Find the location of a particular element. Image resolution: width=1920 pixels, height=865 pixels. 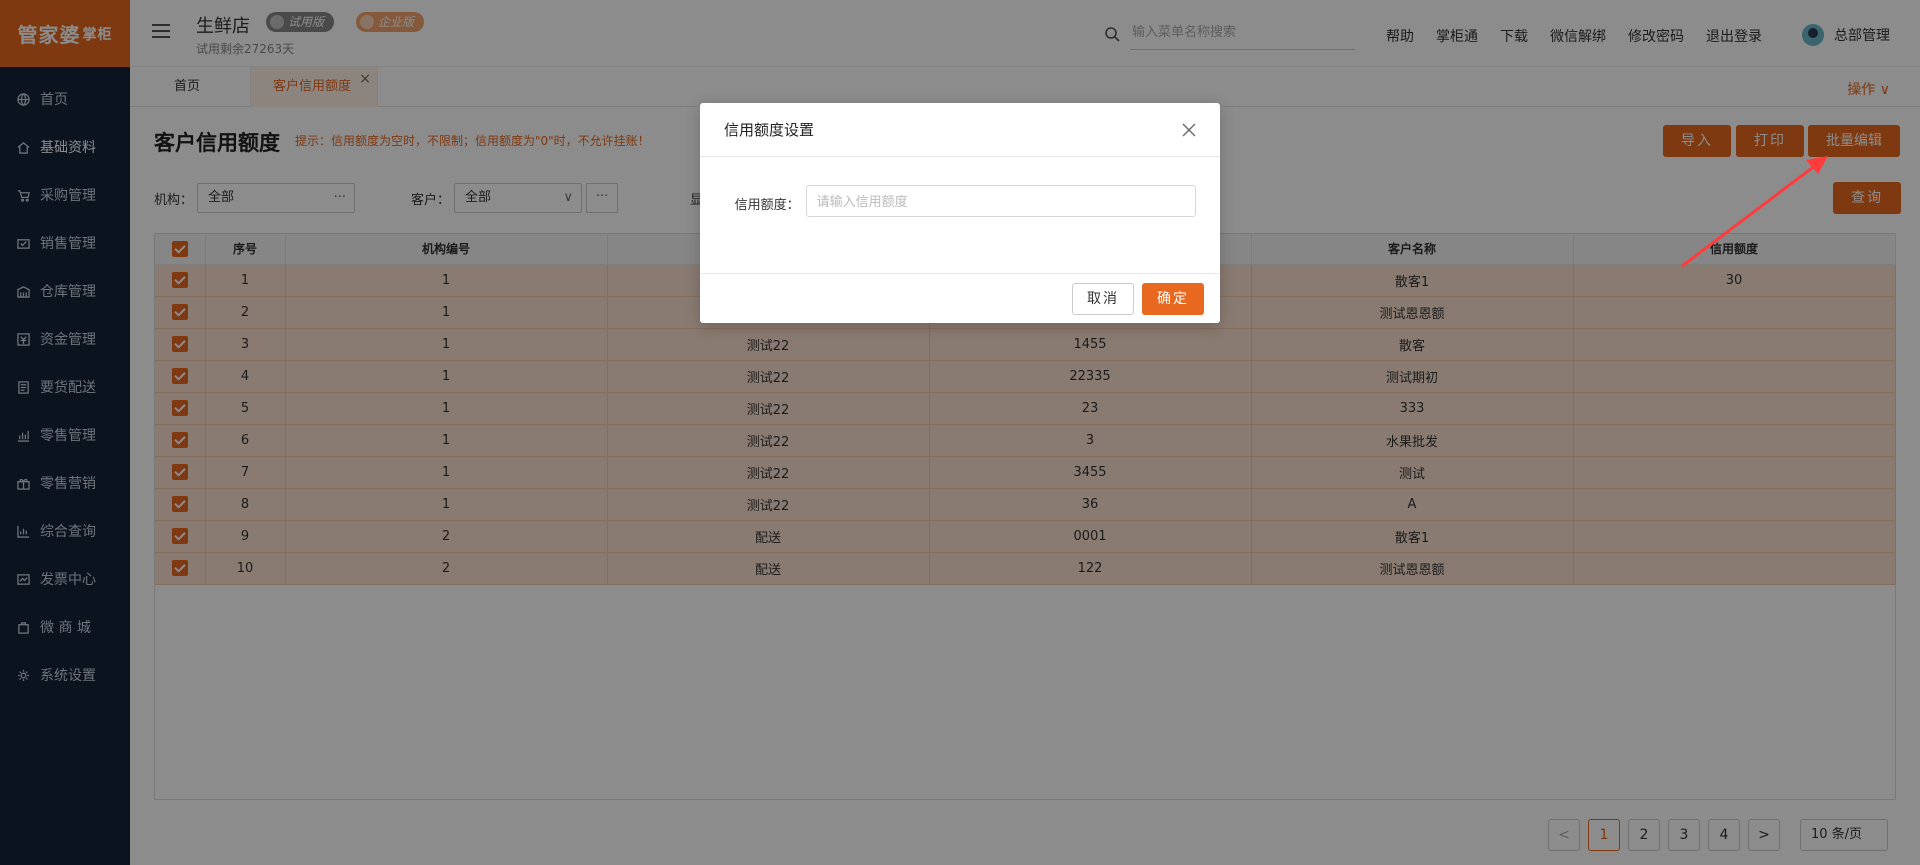

credit-limit-input is located at coordinates (1000, 201).